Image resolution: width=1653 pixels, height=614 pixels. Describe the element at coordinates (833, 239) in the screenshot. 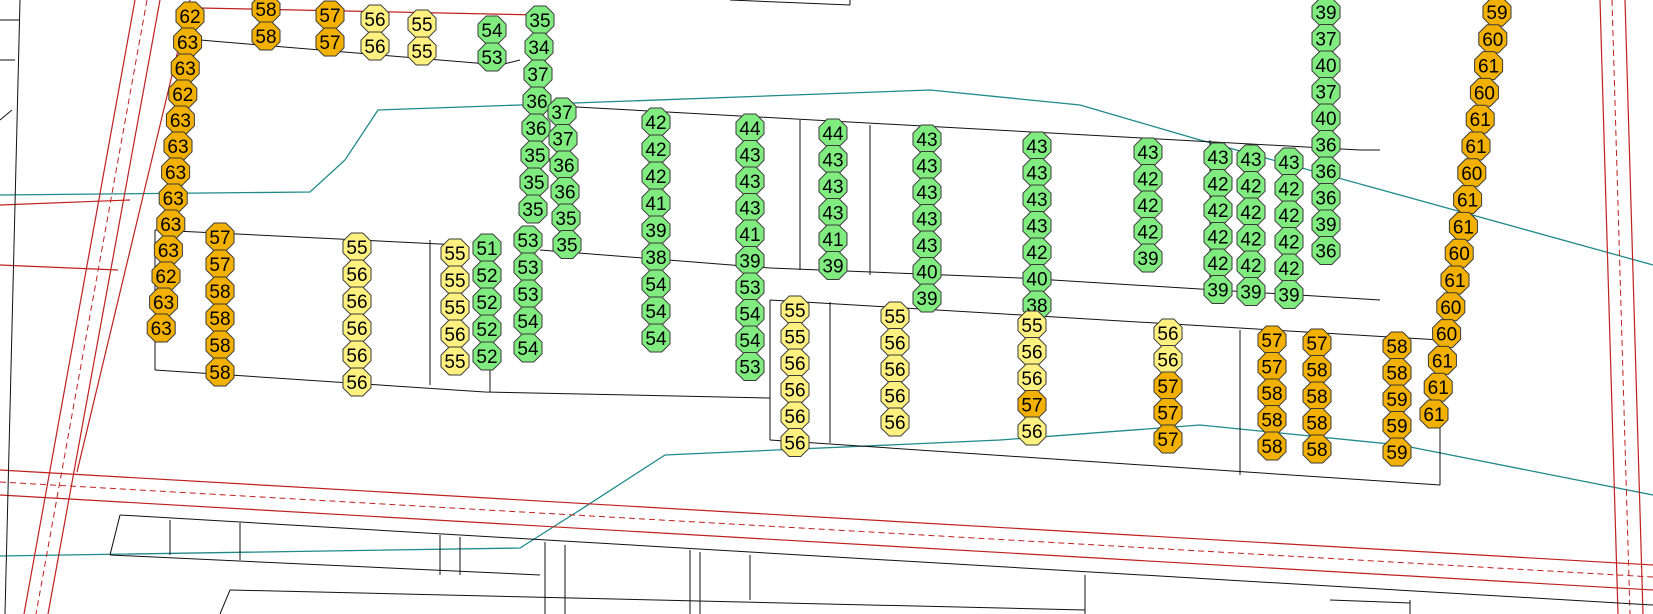

I see `noise-marker: 41` at that location.